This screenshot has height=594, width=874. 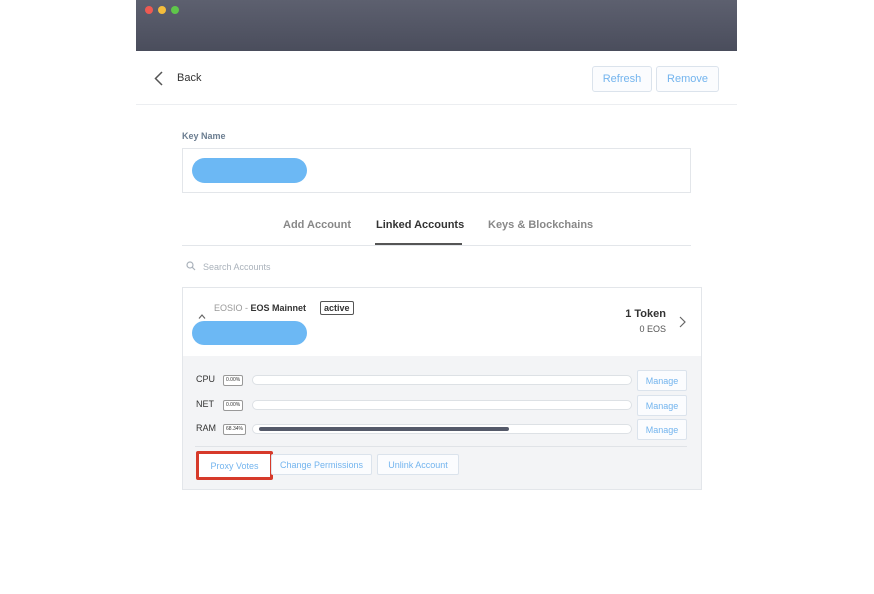 I want to click on permission-badge: active, so click(x=337, y=308).